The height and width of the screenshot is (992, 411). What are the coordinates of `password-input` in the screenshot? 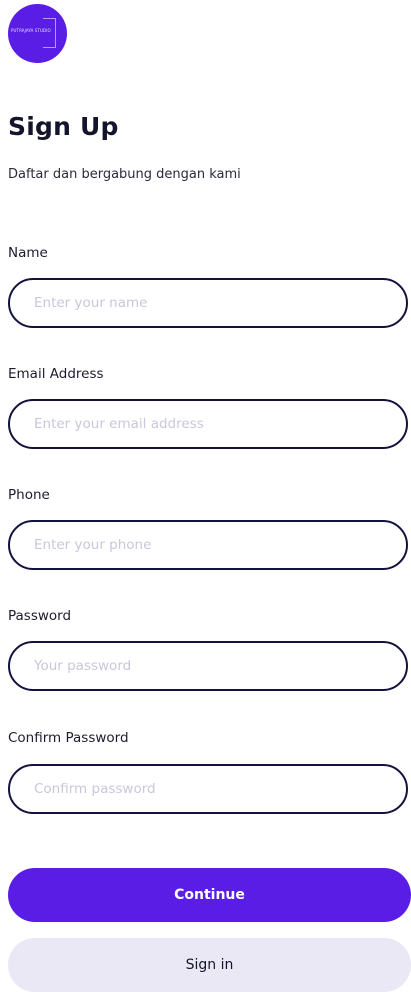 It's located at (208, 666).